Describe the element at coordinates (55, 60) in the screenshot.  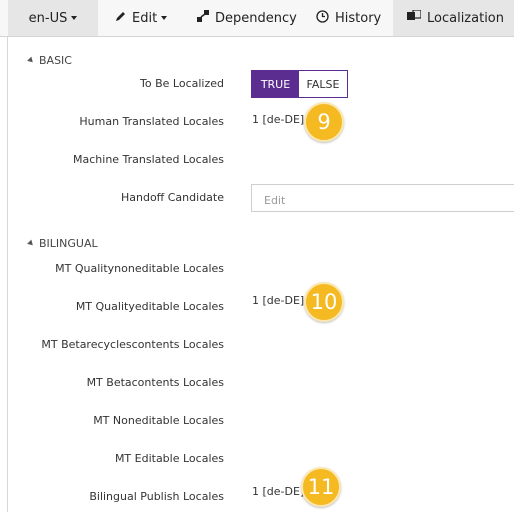
I see `section-title: BASIC` at that location.